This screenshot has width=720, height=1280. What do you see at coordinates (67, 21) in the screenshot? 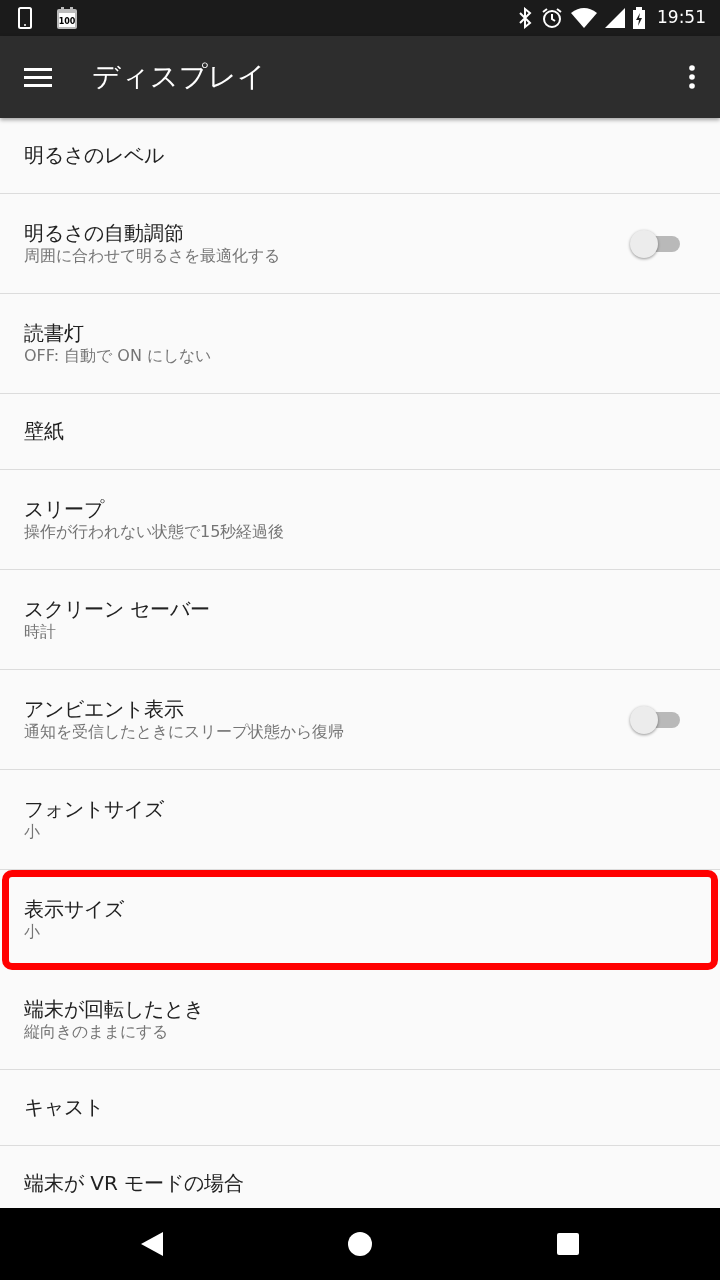
I see `calendar-number: 100` at bounding box center [67, 21].